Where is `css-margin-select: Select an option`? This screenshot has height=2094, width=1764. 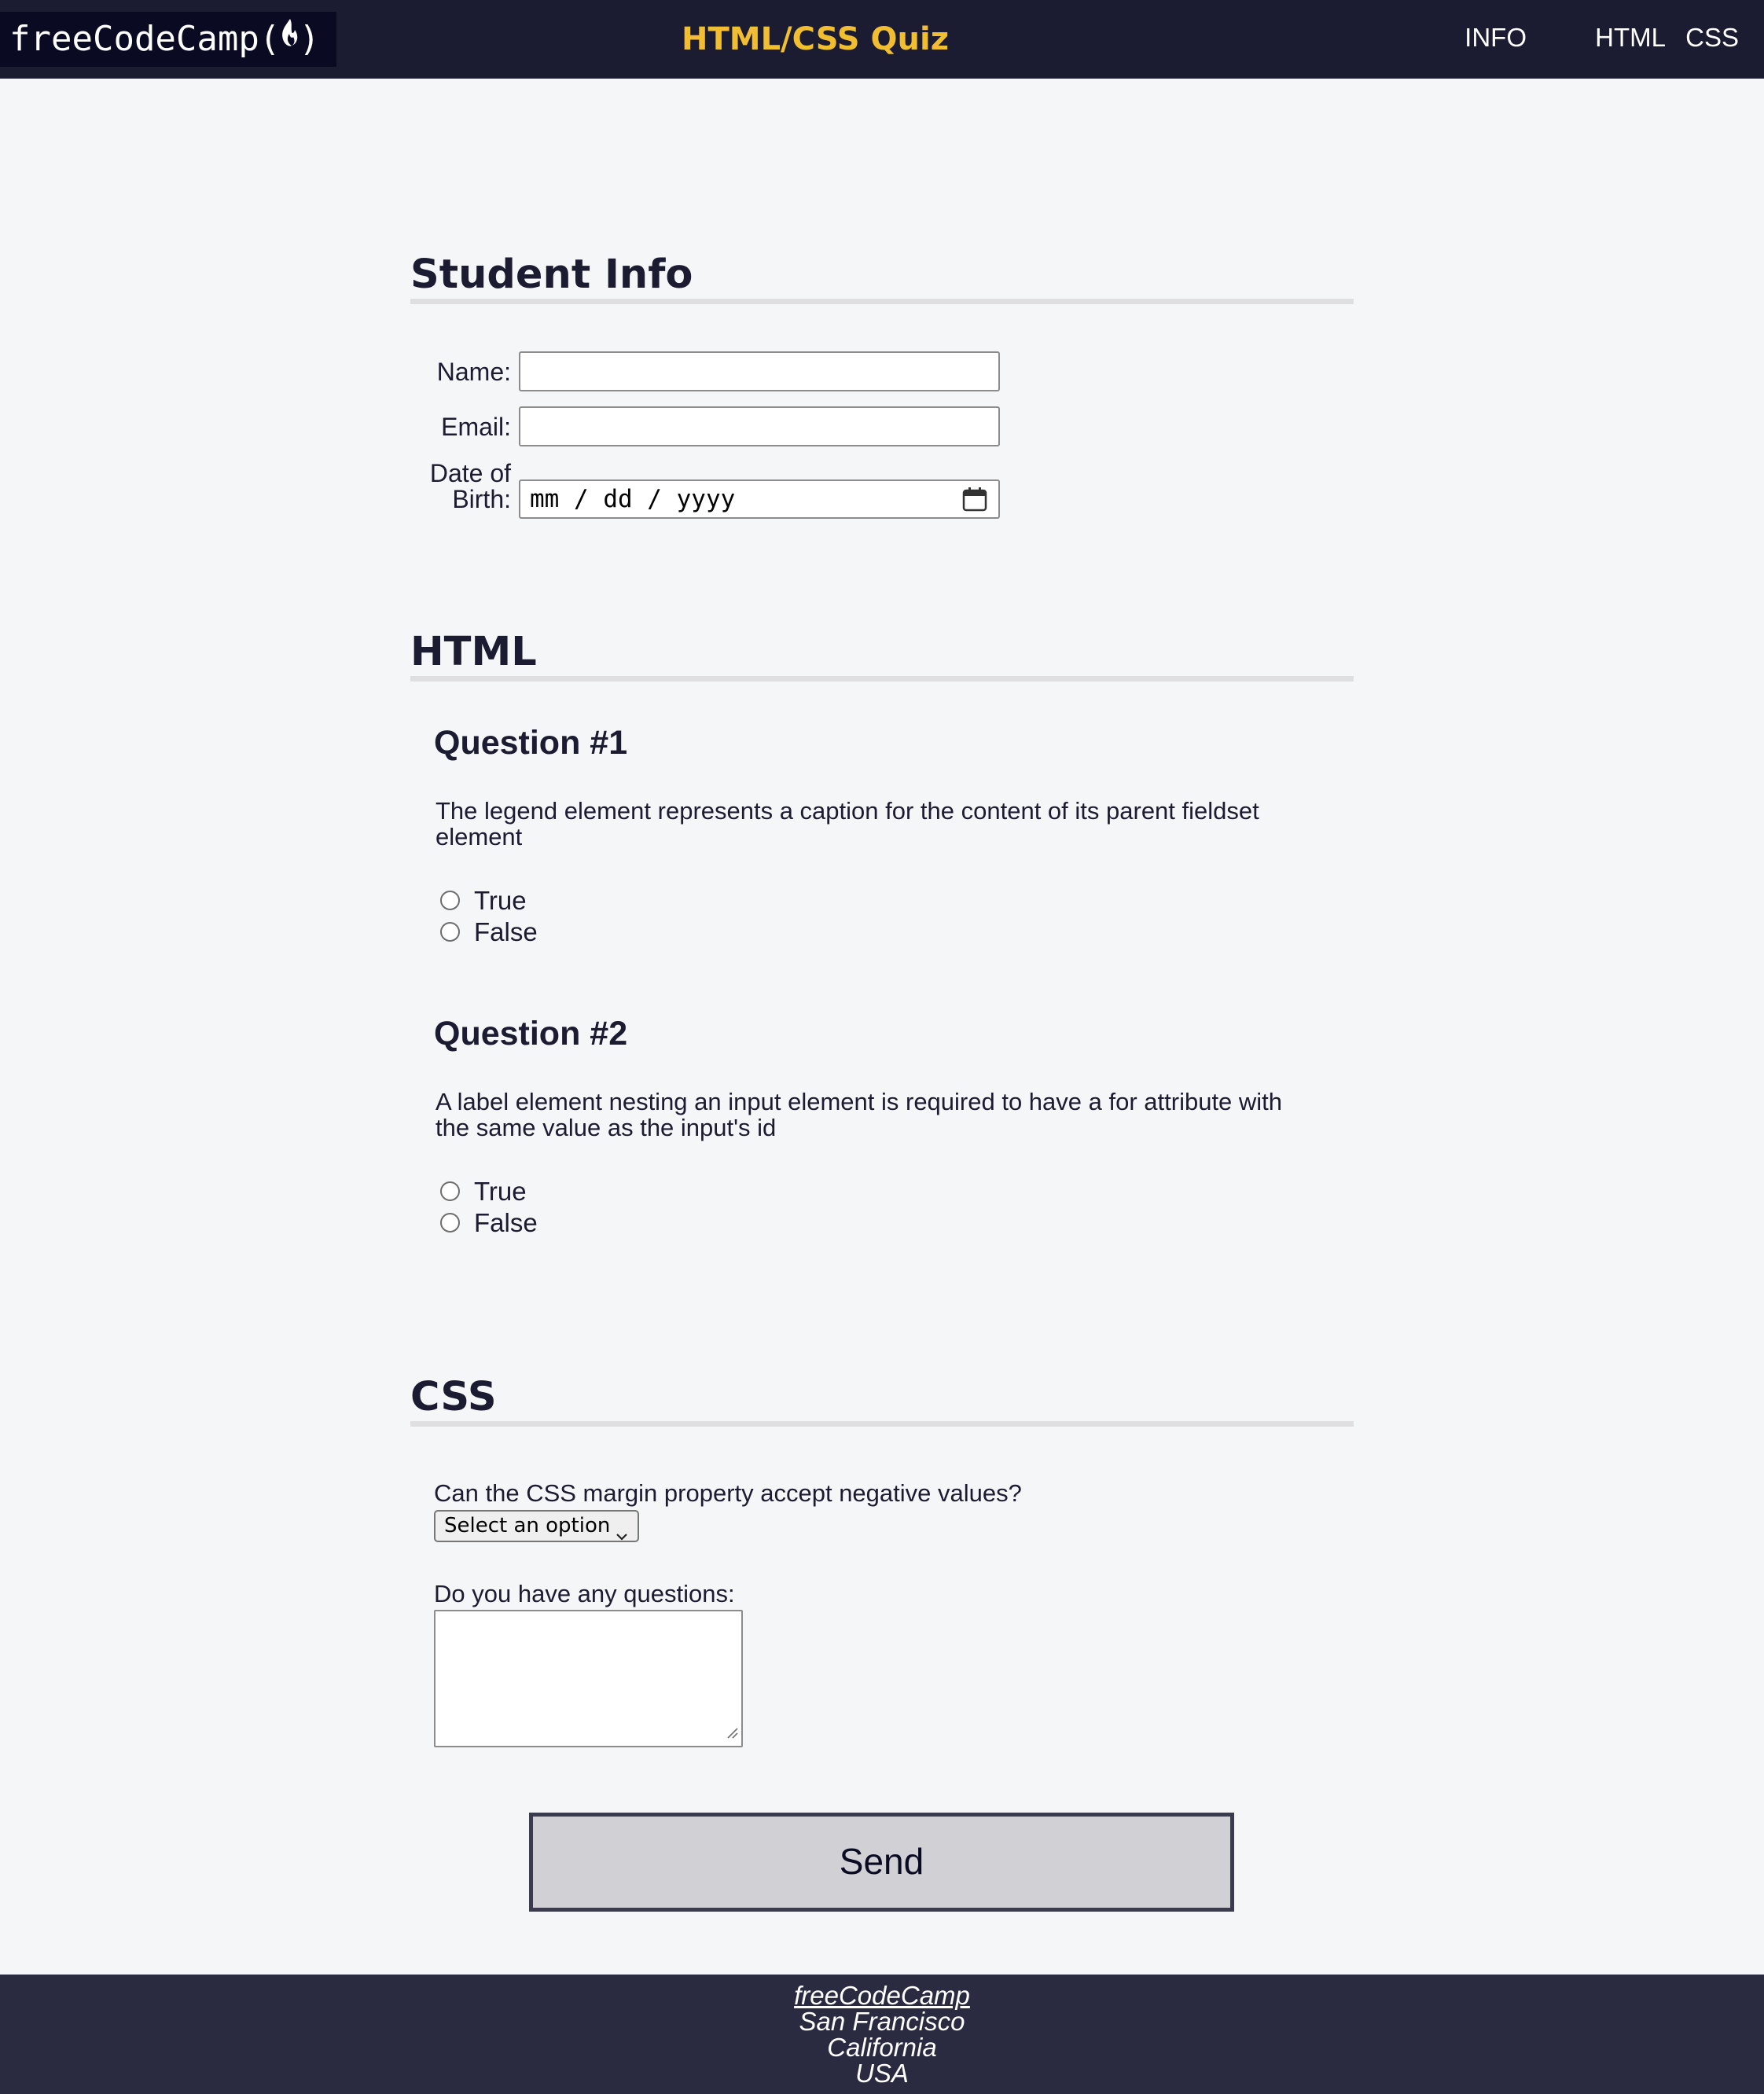 css-margin-select: Select an option is located at coordinates (536, 1526).